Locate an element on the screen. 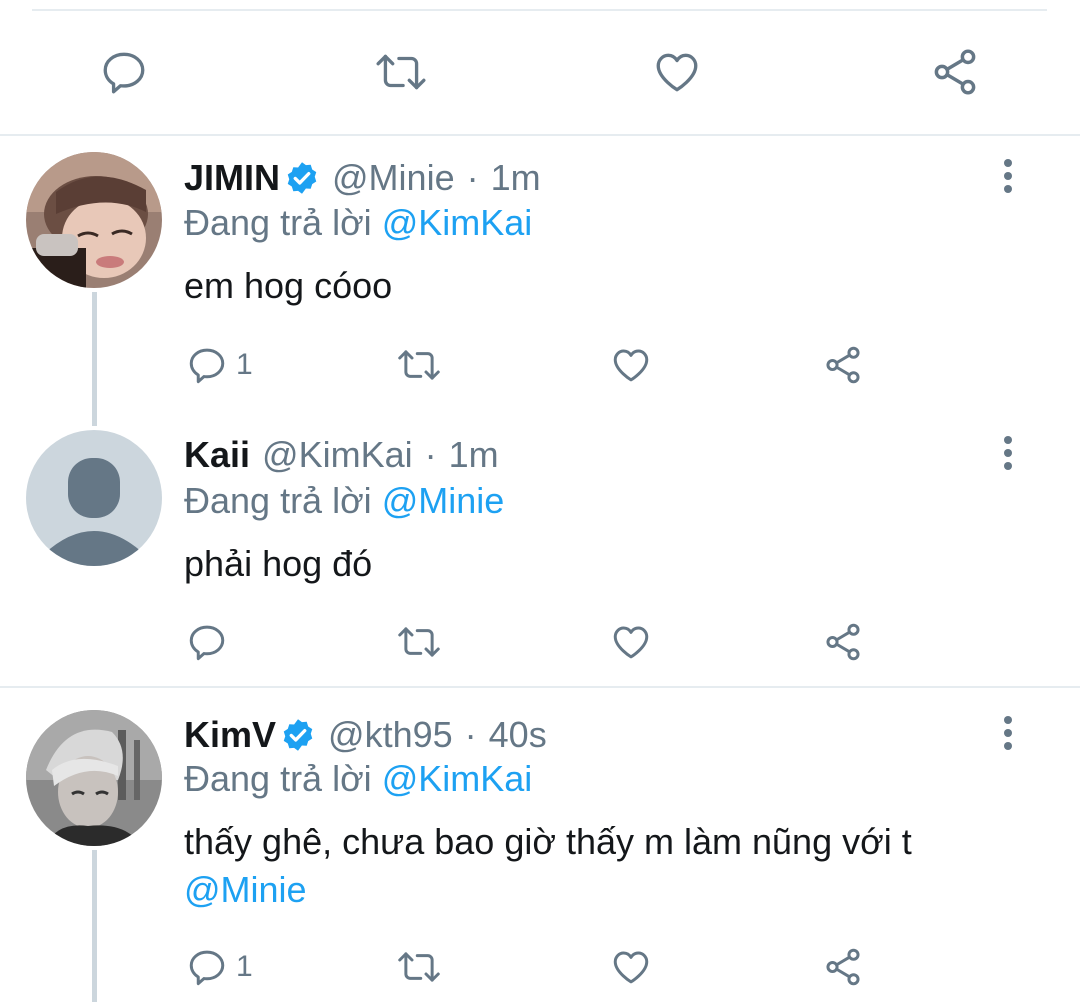 The image size is (1080, 1002). tweet-header: JIMIN @Minie · 1m is located at coordinates (362, 178).